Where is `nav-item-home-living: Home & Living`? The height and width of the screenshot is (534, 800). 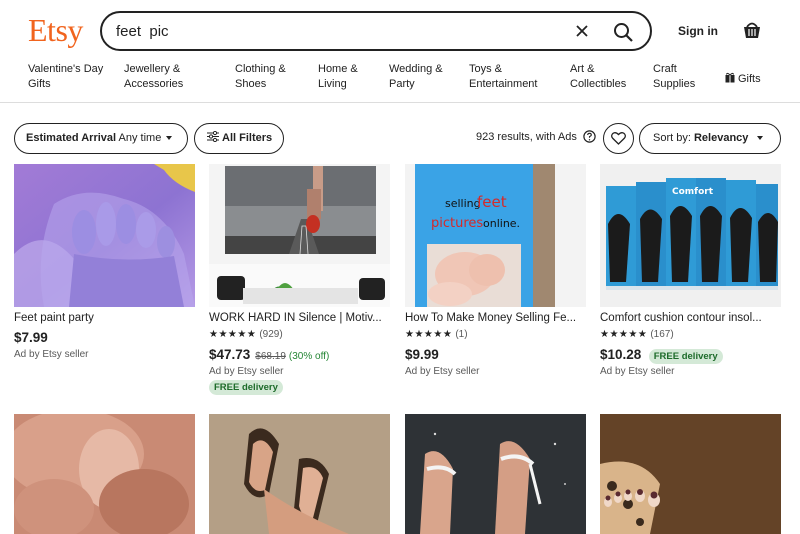 nav-item-home-living: Home & Living is located at coordinates (338, 77).